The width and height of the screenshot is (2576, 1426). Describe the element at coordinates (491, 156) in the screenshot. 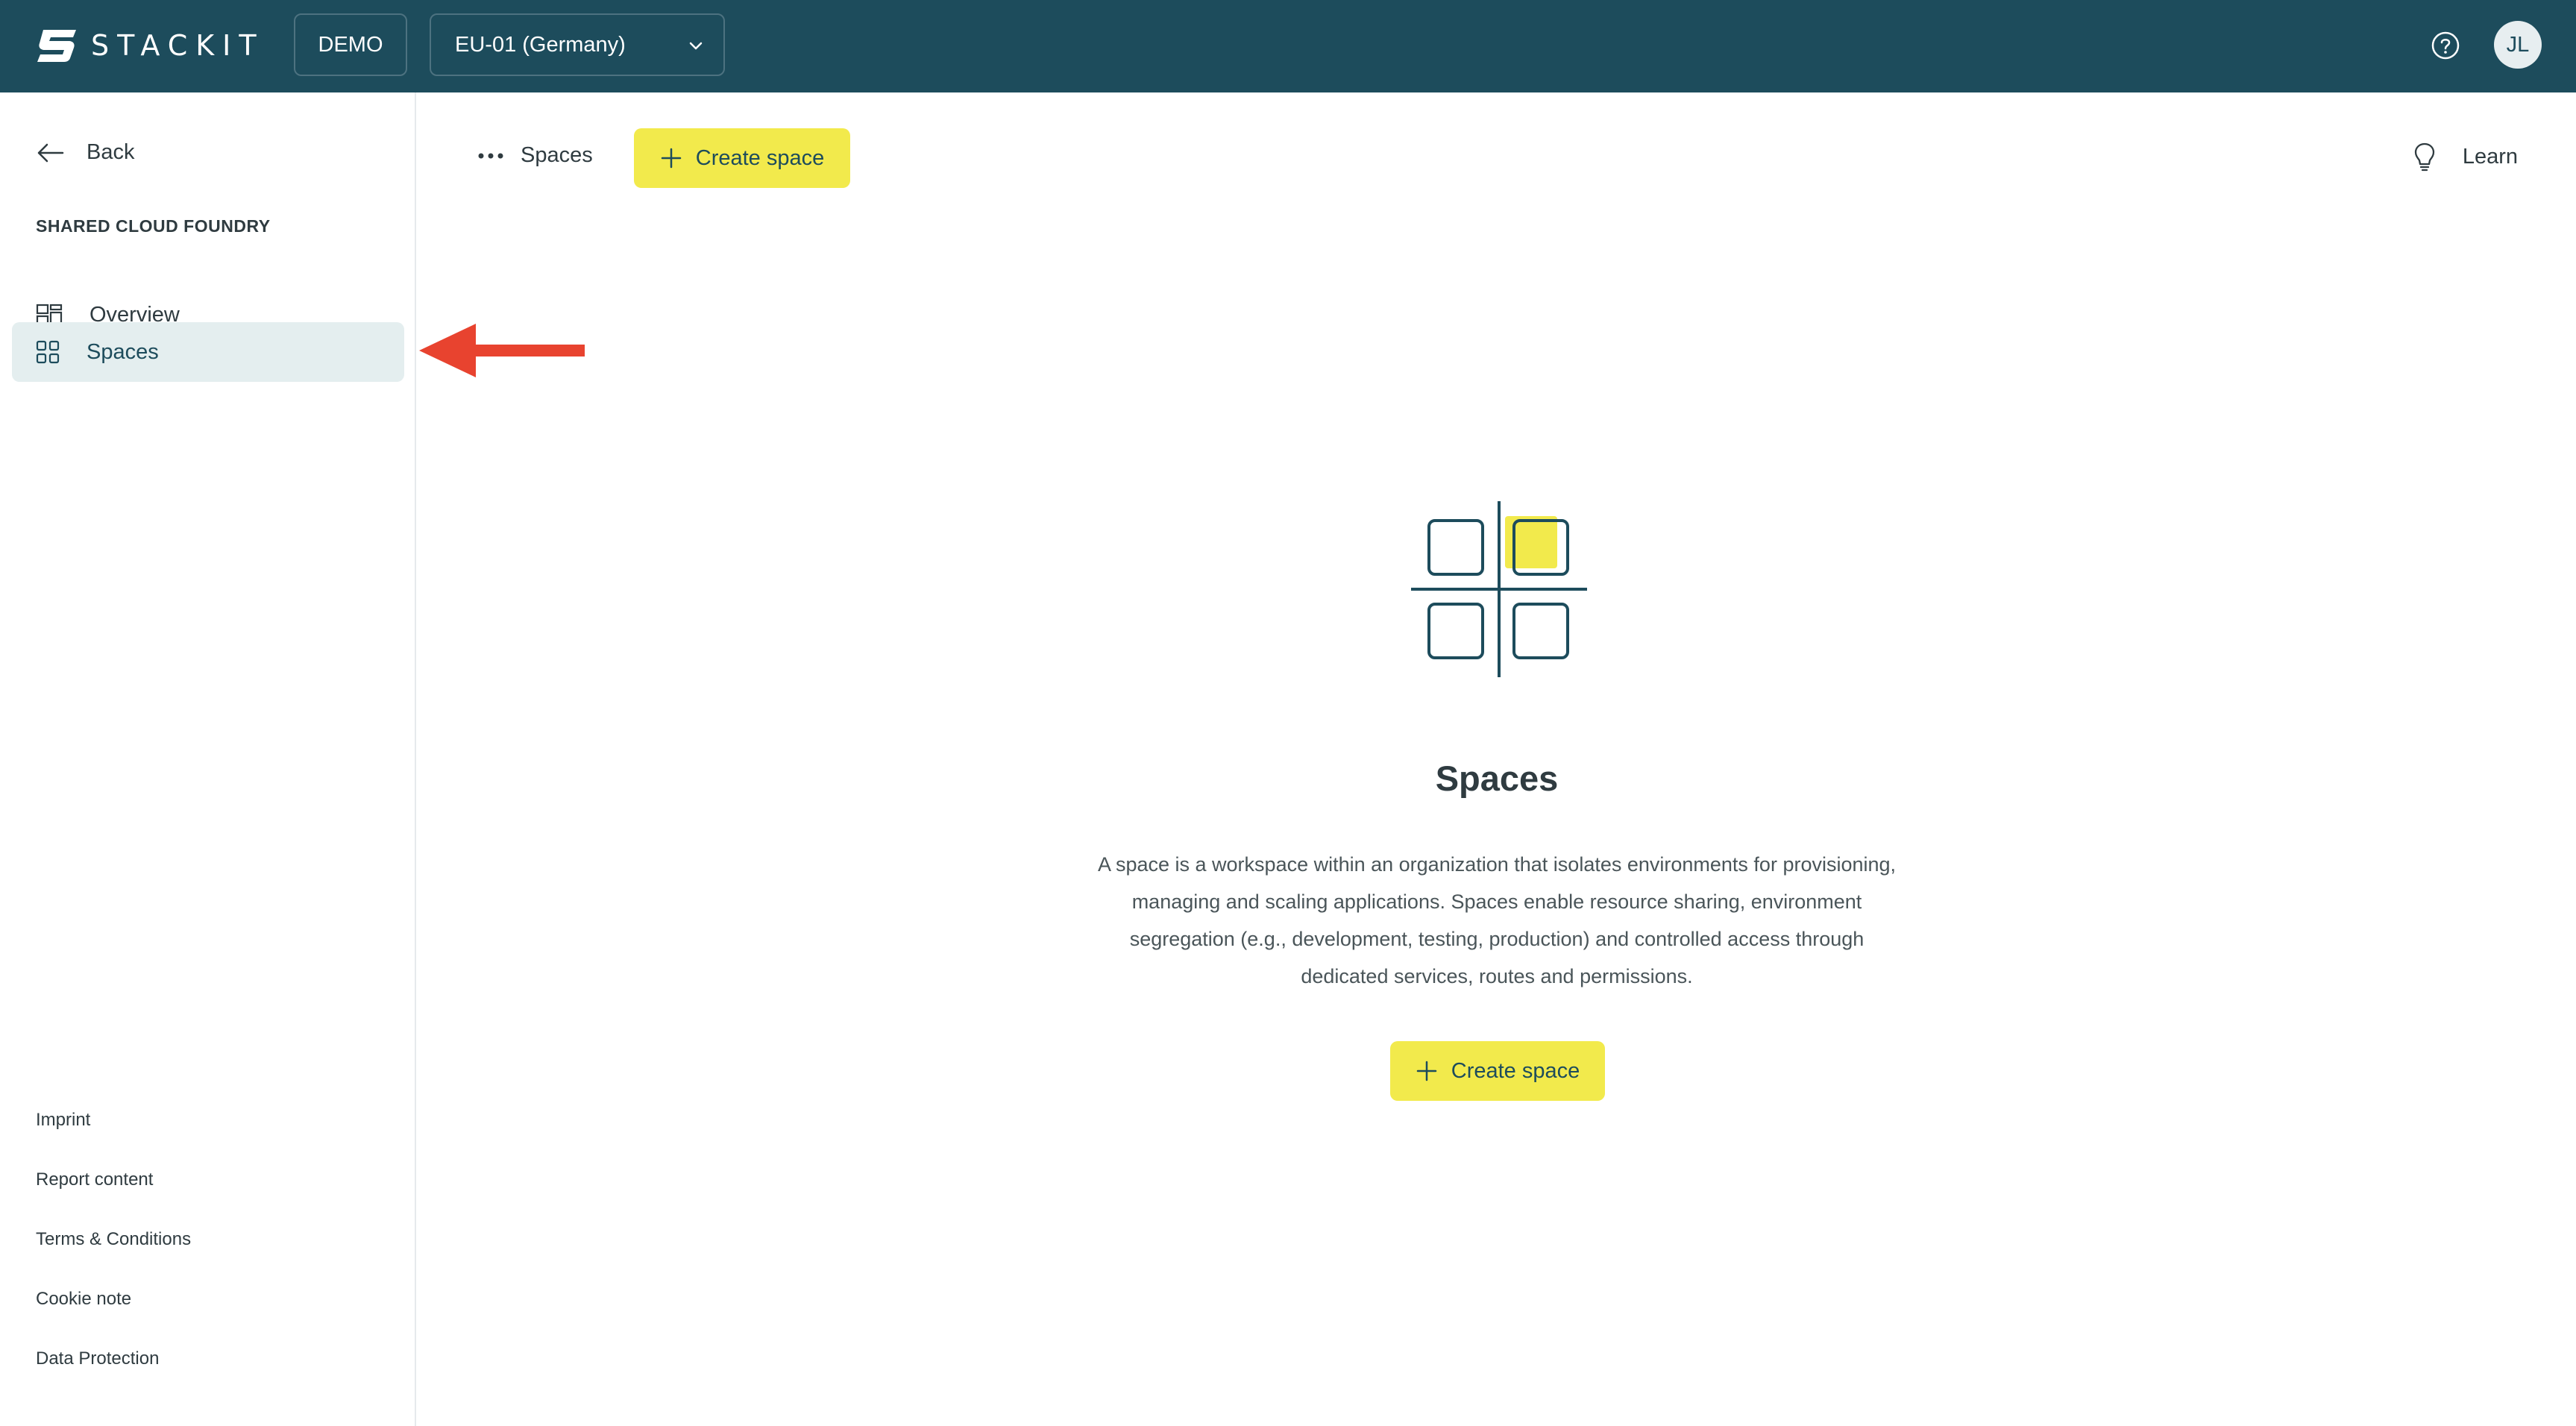

I see `more-dots-icon` at that location.